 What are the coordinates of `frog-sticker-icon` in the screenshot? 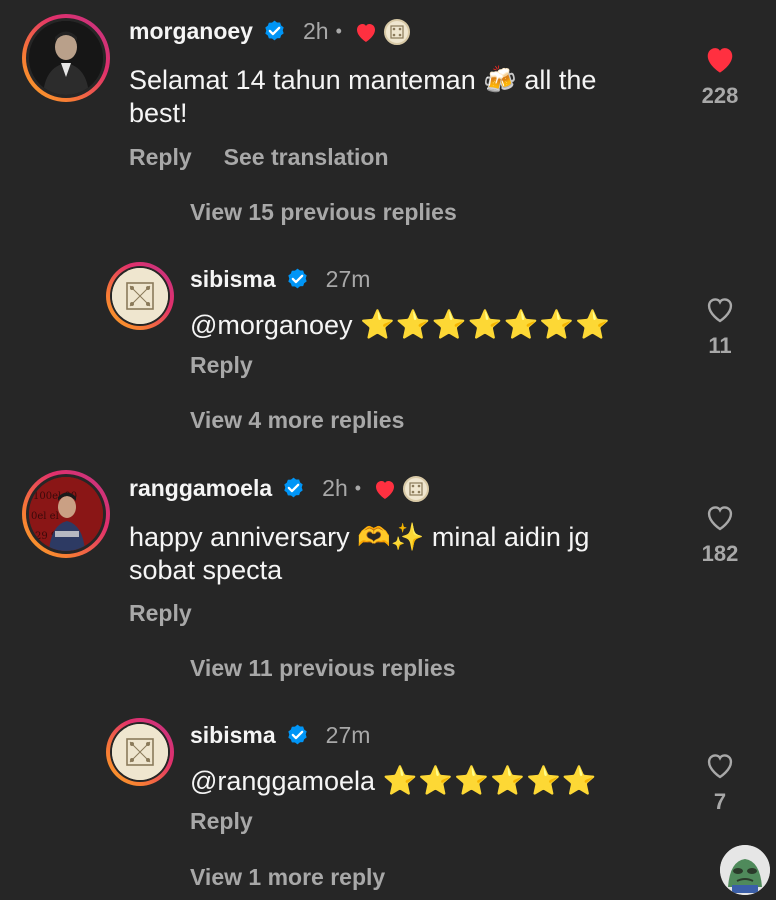 It's located at (745, 870).